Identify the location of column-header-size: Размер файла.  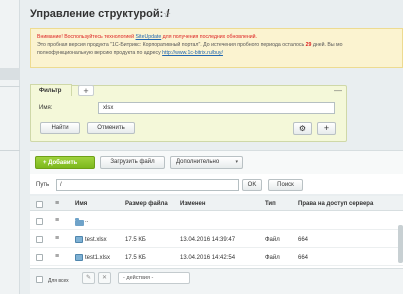
(146, 204).